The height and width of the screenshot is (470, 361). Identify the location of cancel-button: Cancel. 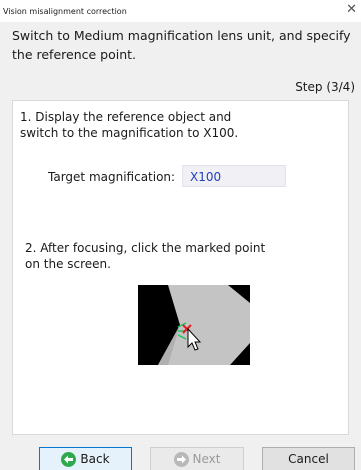
(308, 458).